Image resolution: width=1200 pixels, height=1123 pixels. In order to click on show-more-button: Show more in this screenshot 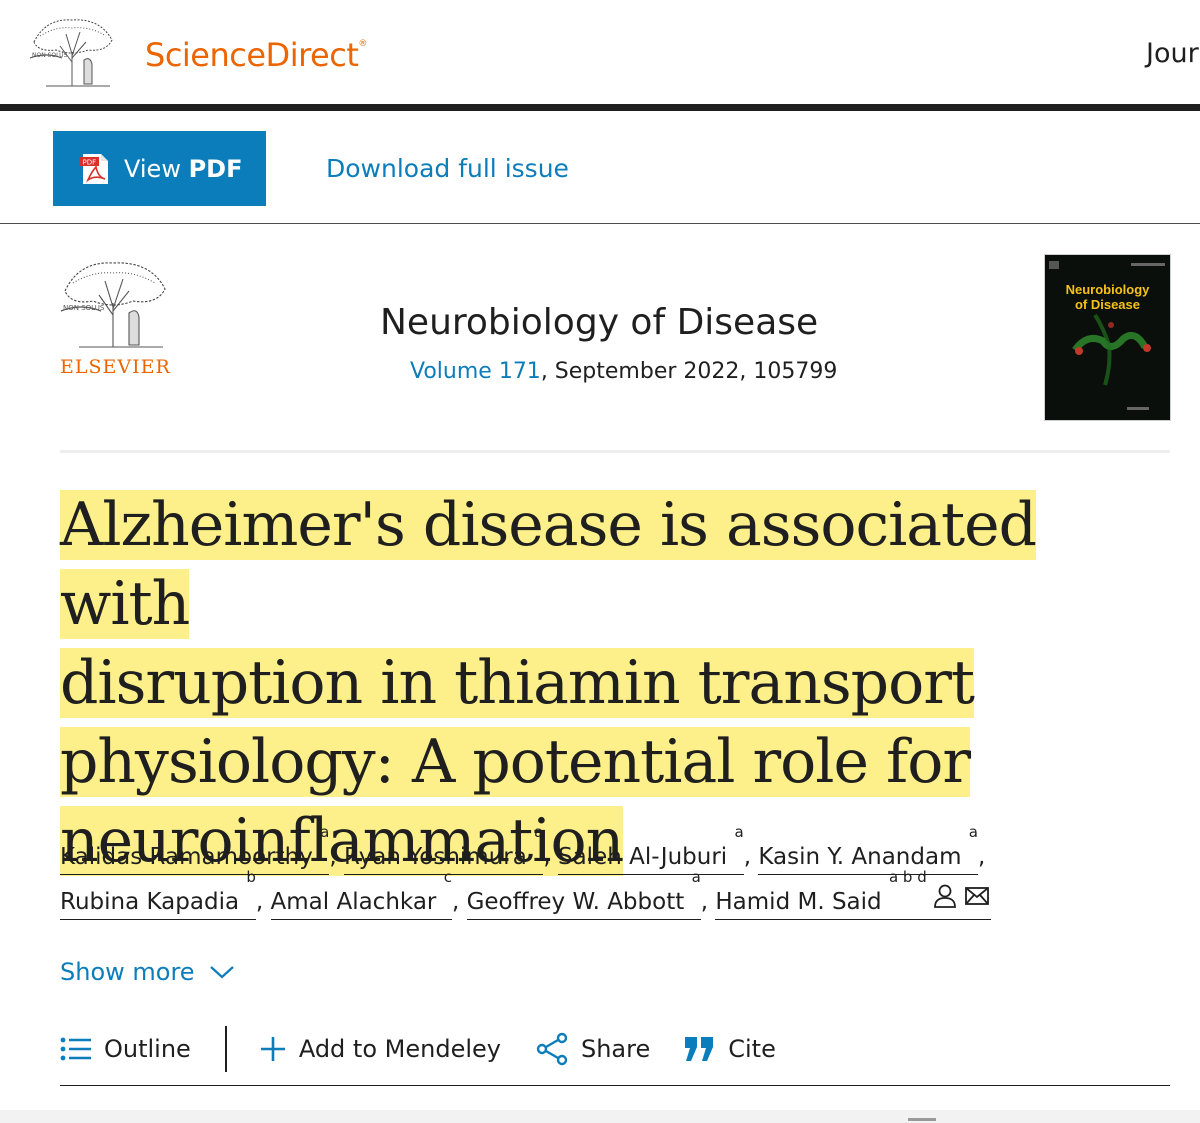, I will do `click(147, 972)`.